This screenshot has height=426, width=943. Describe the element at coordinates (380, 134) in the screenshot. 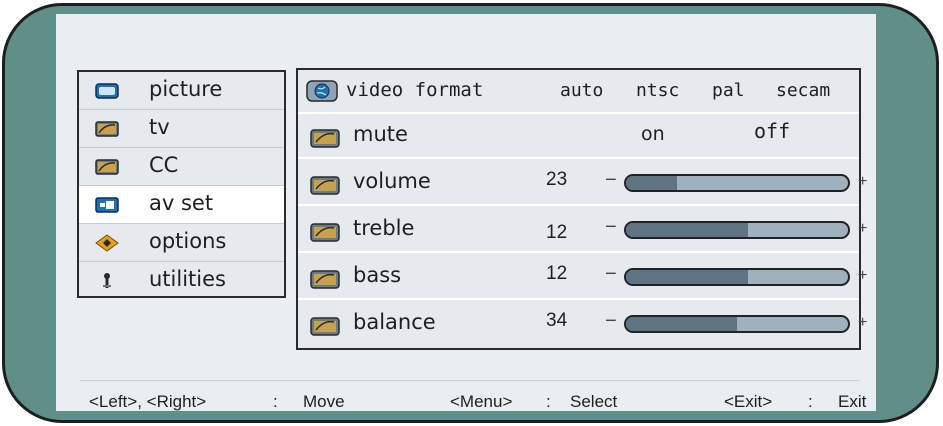

I see `mute-label: mute` at that location.